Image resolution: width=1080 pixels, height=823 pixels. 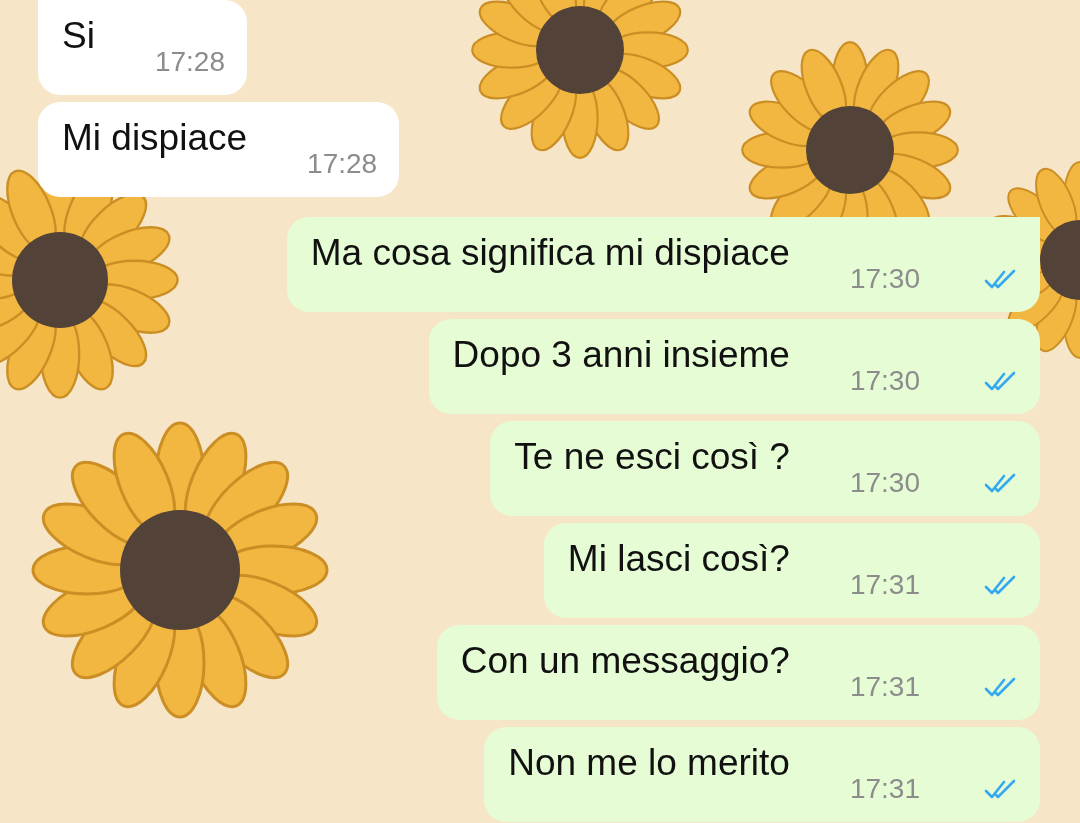 I want to click on message-text: Si, so click(x=78, y=36).